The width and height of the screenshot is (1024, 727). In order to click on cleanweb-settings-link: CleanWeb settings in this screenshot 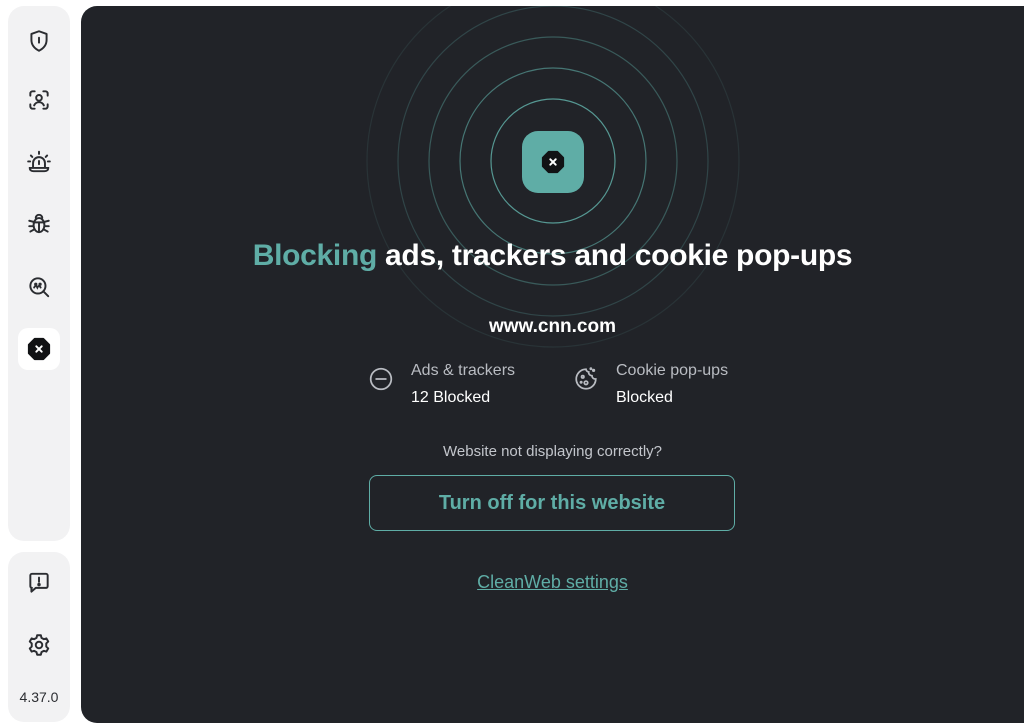, I will do `click(552, 582)`.